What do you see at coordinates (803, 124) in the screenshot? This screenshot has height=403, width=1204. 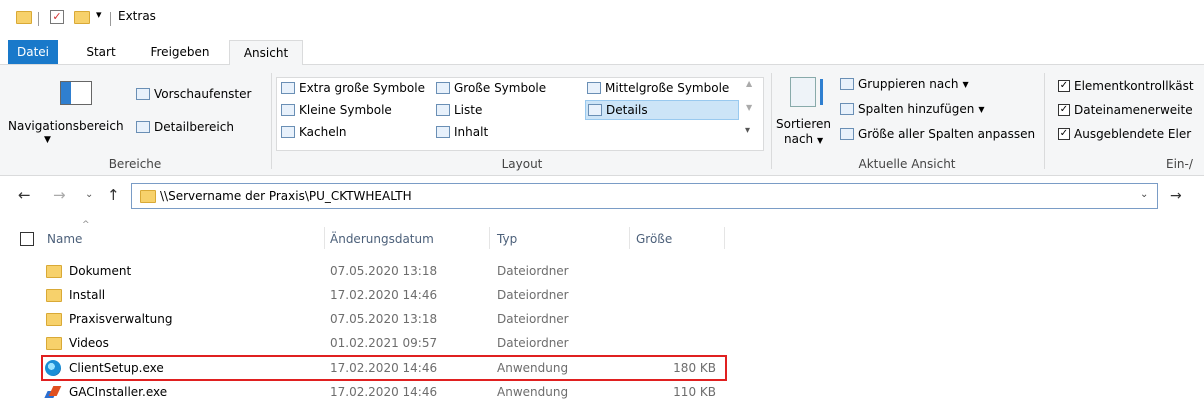 I see `sortieren-button: Sortieren` at bounding box center [803, 124].